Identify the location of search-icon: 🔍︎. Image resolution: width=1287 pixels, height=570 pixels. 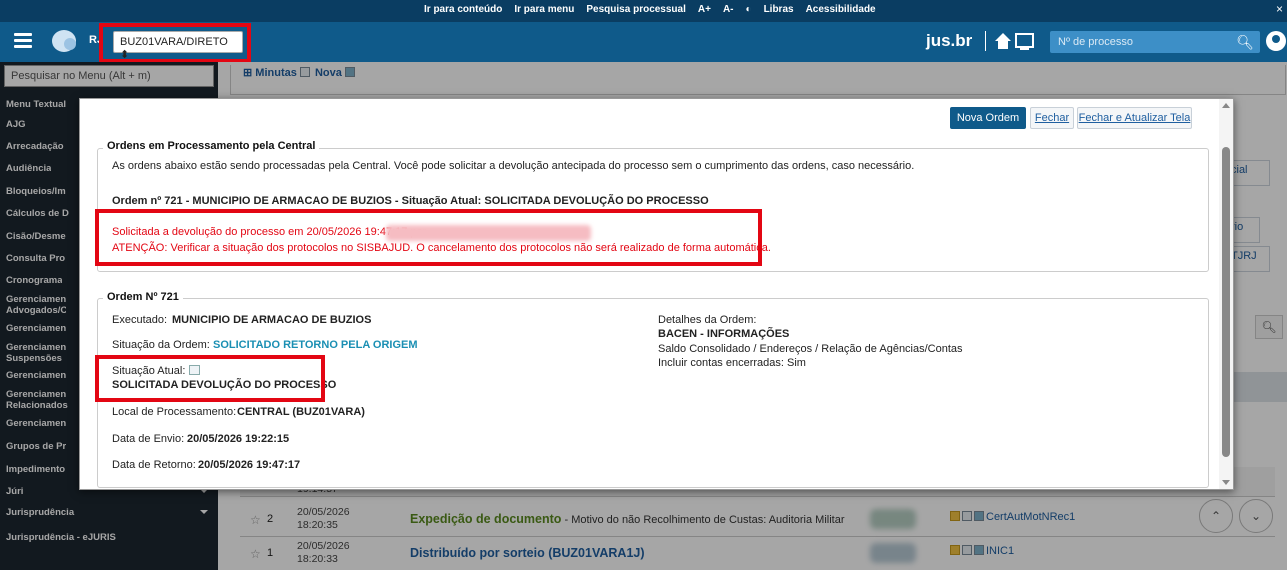
(1245, 42).